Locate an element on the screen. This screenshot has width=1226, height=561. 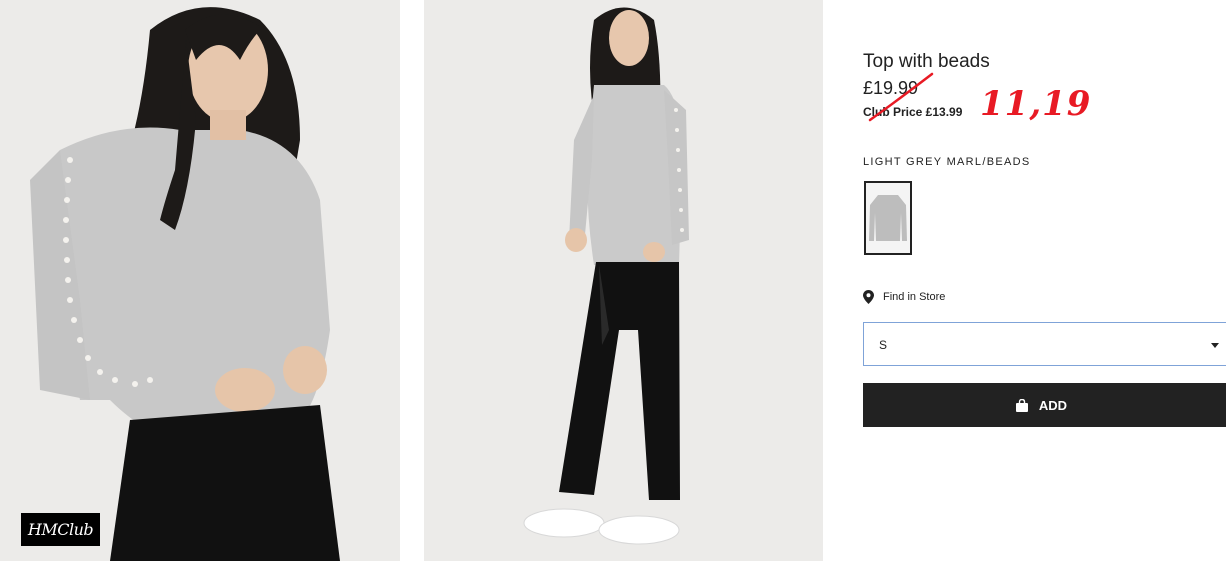
sweater-thumbnail-icon is located at coordinates (888, 218).